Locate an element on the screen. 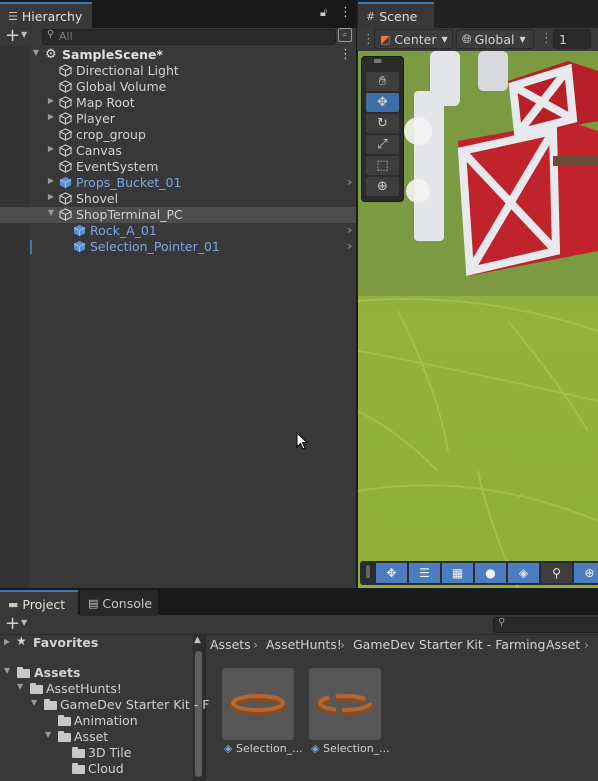  ring-segments-preview-icon is located at coordinates (345, 704).